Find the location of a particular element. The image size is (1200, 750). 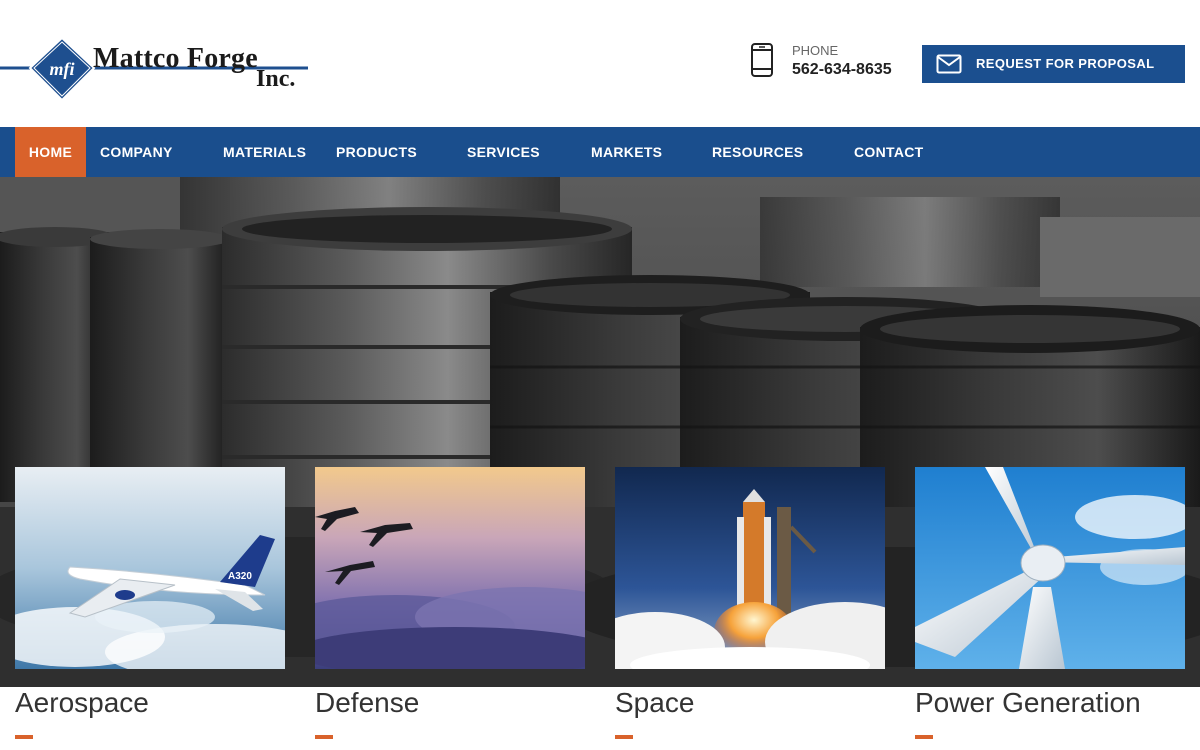

market-title-space: Space is located at coordinates (654, 703).